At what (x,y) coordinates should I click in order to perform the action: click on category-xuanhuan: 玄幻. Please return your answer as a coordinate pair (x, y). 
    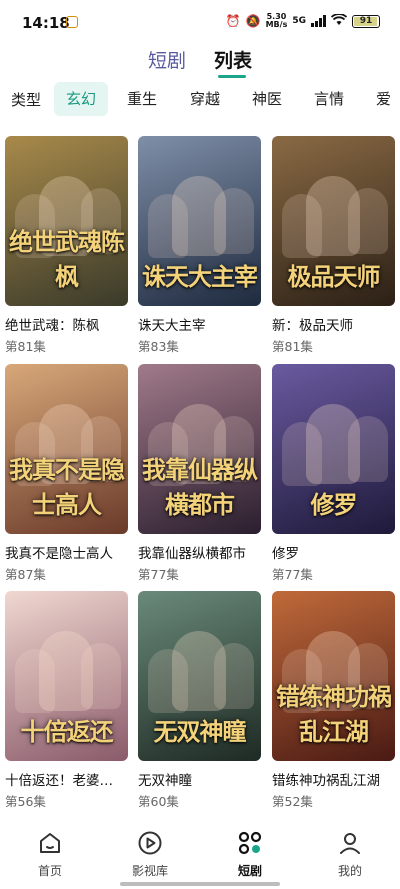
    Looking at the image, I should click on (81, 99).